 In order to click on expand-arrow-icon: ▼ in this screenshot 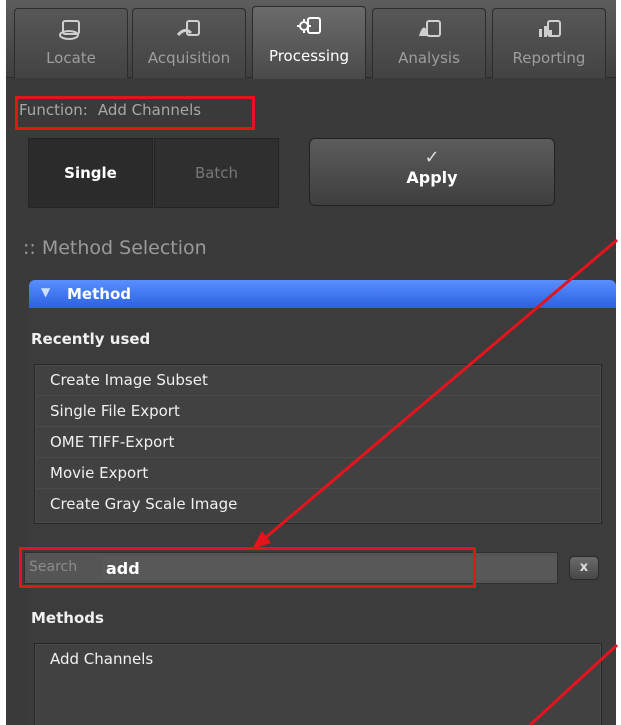, I will do `click(46, 292)`.